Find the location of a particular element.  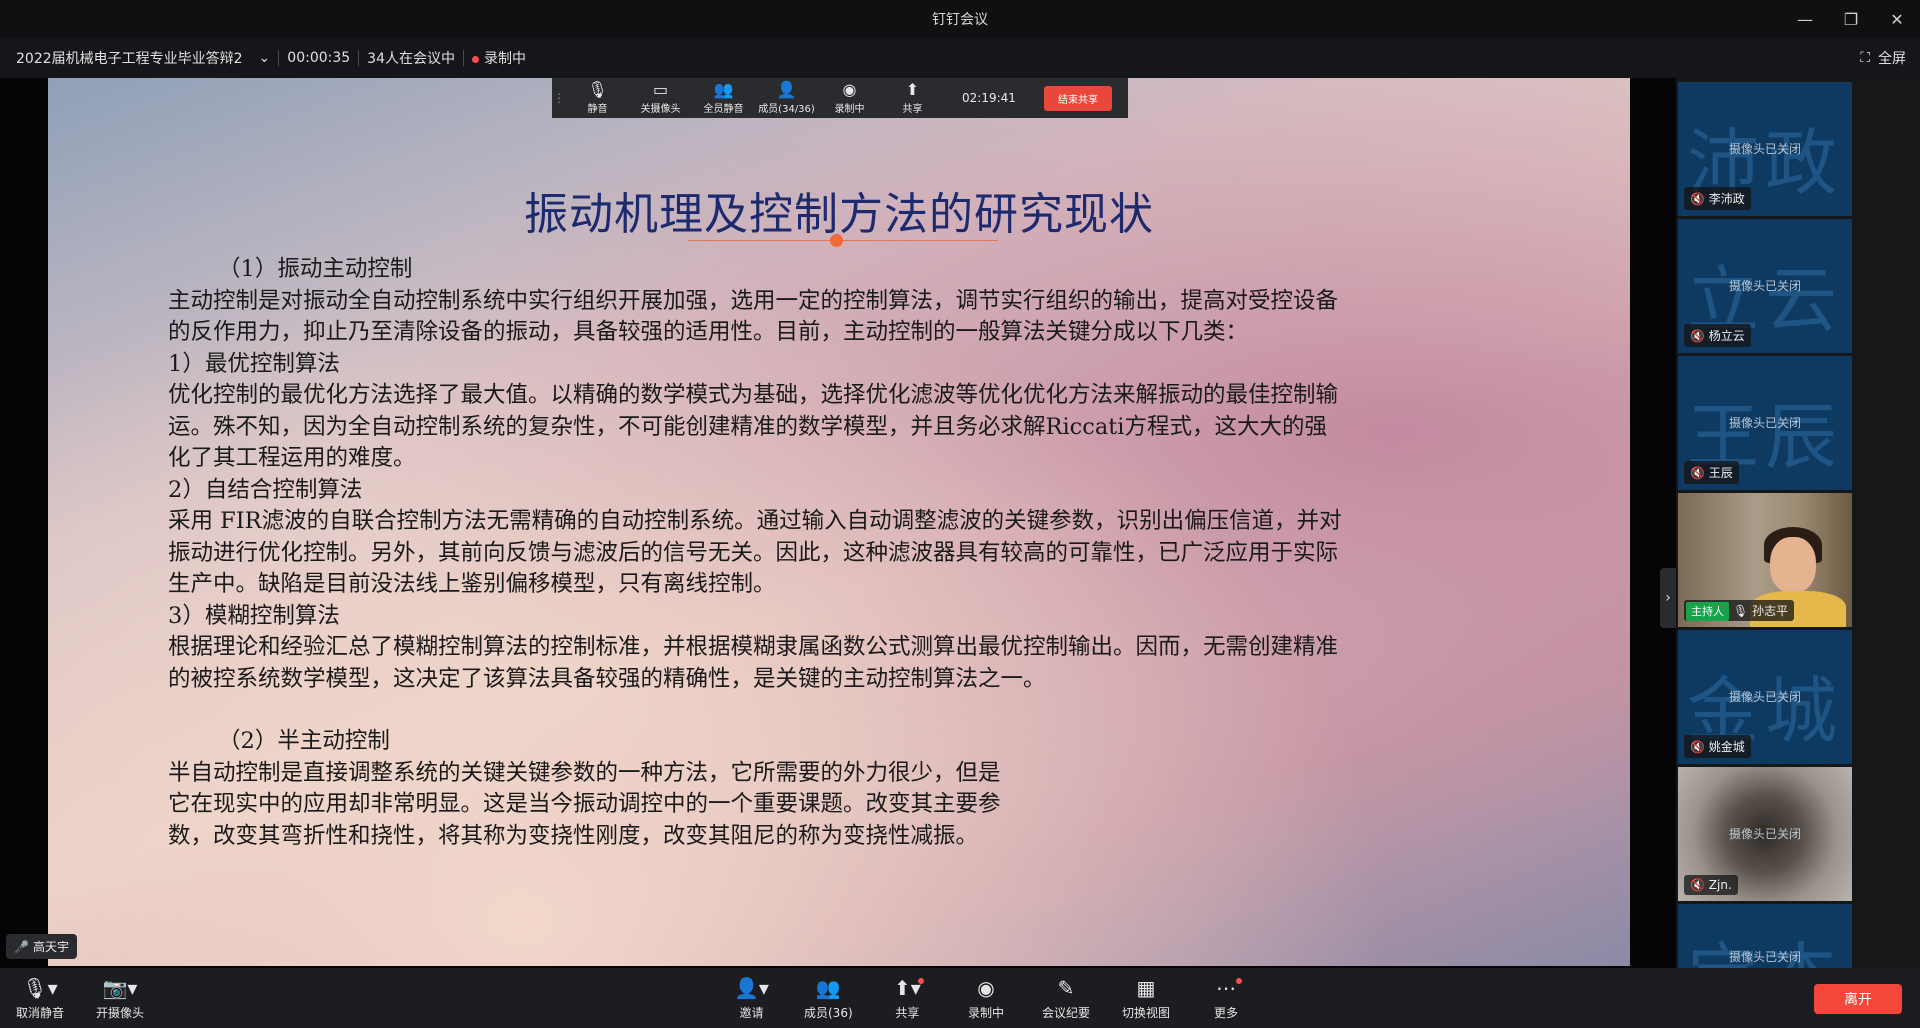

meeting-name: 2022届机械电子工程专业毕业答辩2 is located at coordinates (125, 58).